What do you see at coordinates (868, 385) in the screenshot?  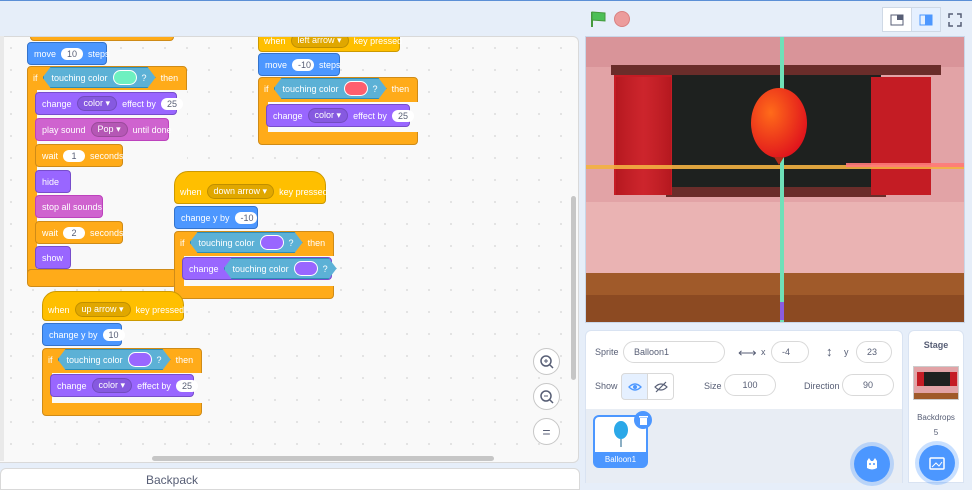 I see `direction-input: 90` at bounding box center [868, 385].